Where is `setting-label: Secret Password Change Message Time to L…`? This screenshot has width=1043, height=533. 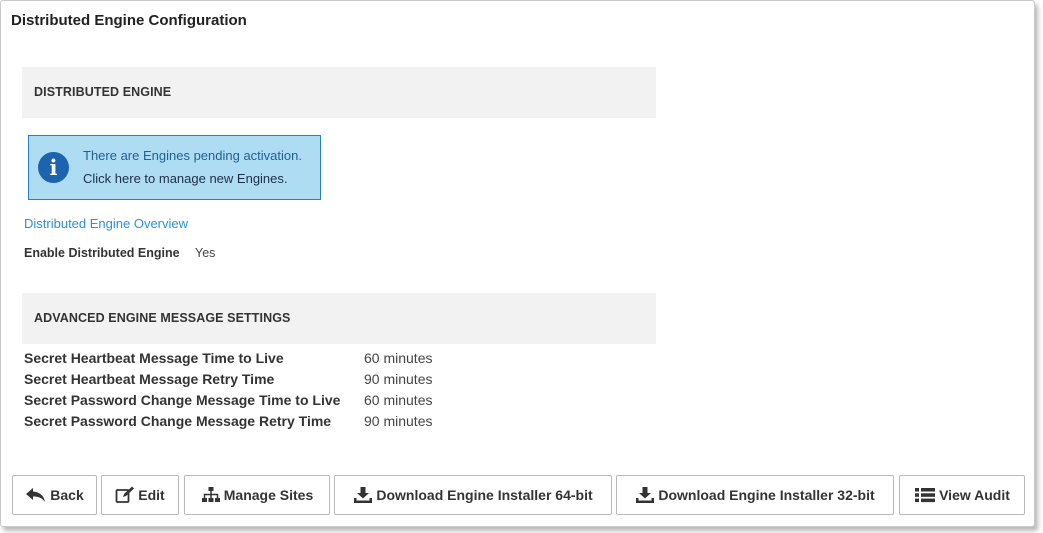
setting-label: Secret Password Change Message Time to L… is located at coordinates (182, 400).